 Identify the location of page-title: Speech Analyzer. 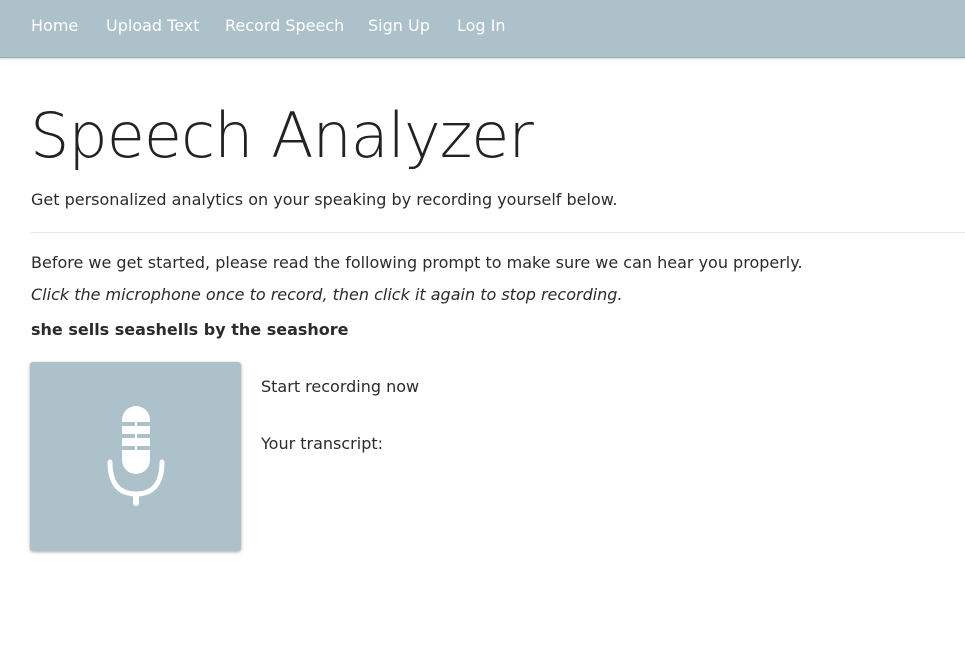
(282, 135).